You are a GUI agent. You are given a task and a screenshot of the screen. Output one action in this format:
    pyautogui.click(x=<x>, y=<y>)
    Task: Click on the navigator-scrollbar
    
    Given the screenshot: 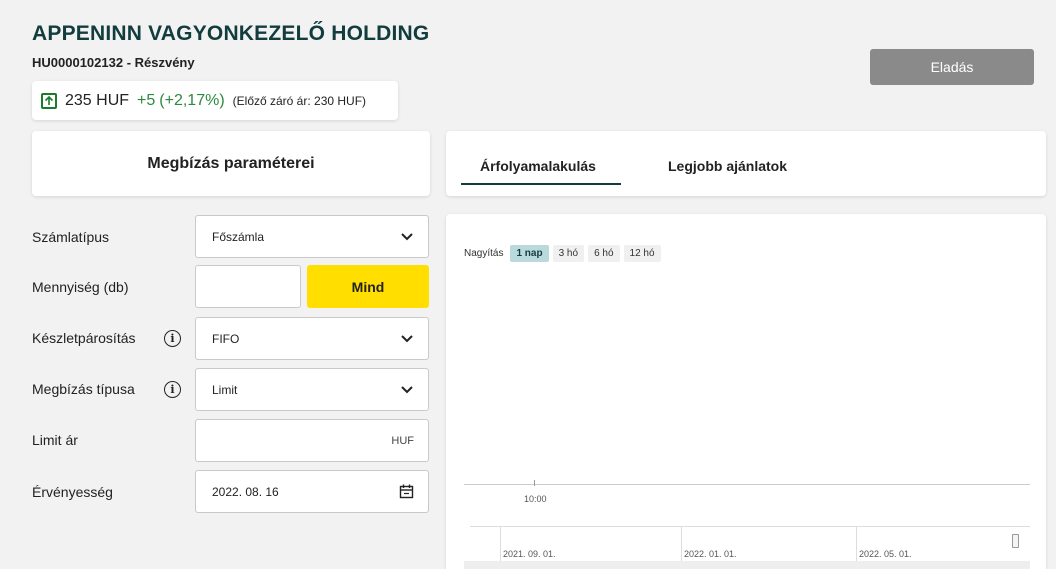 What is the action you would take?
    pyautogui.click(x=747, y=565)
    